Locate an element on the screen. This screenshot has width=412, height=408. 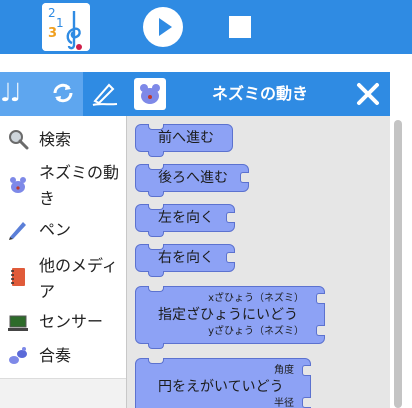
panel-title: ネズミの動き is located at coordinates (259, 93).